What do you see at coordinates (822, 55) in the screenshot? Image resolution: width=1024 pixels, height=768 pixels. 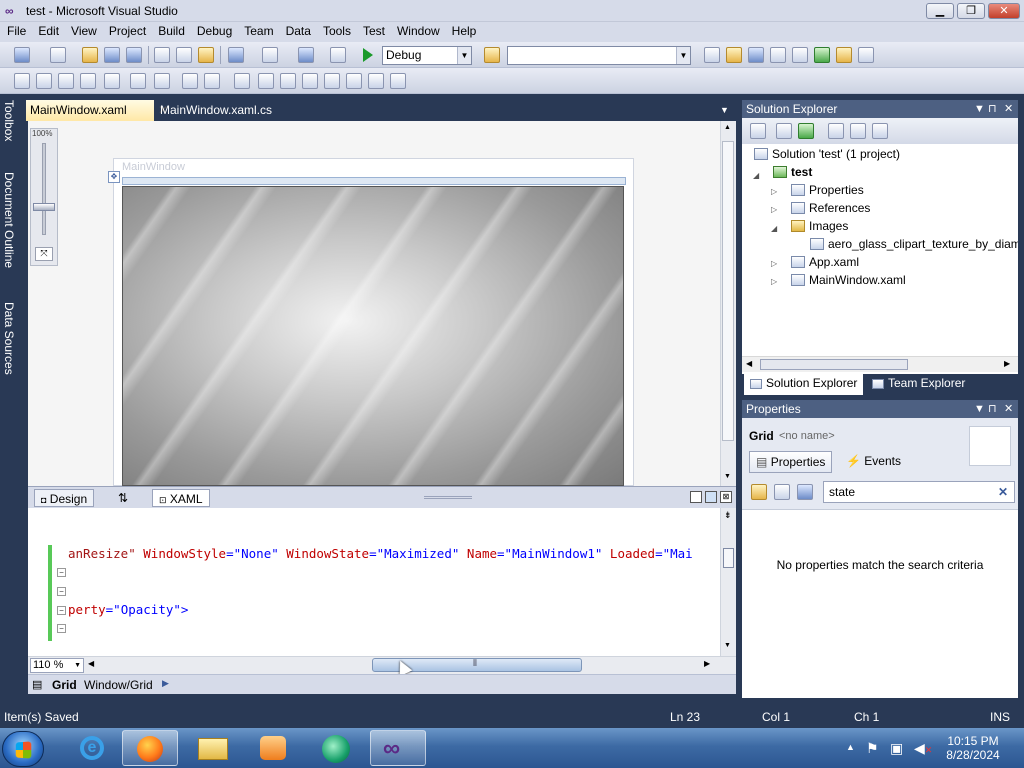 I see `extension-manager-icon` at bounding box center [822, 55].